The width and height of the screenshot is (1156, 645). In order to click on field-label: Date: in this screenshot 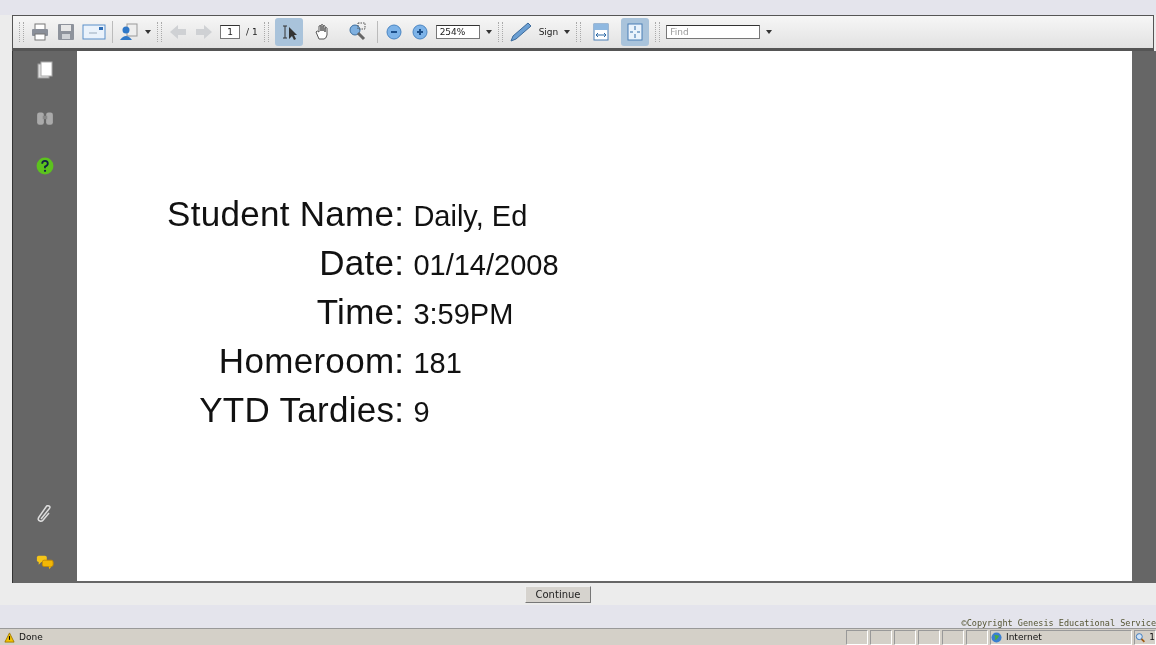, I will do `click(361, 262)`.